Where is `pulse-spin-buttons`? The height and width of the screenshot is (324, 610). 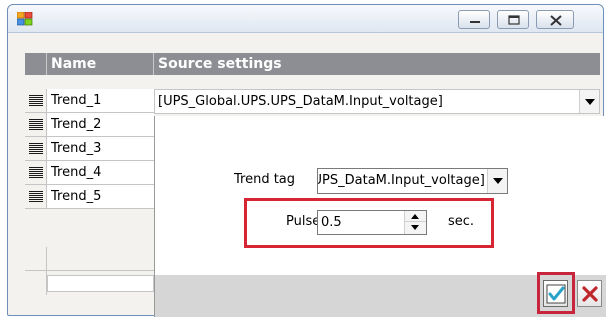
pulse-spin-buttons is located at coordinates (415, 222).